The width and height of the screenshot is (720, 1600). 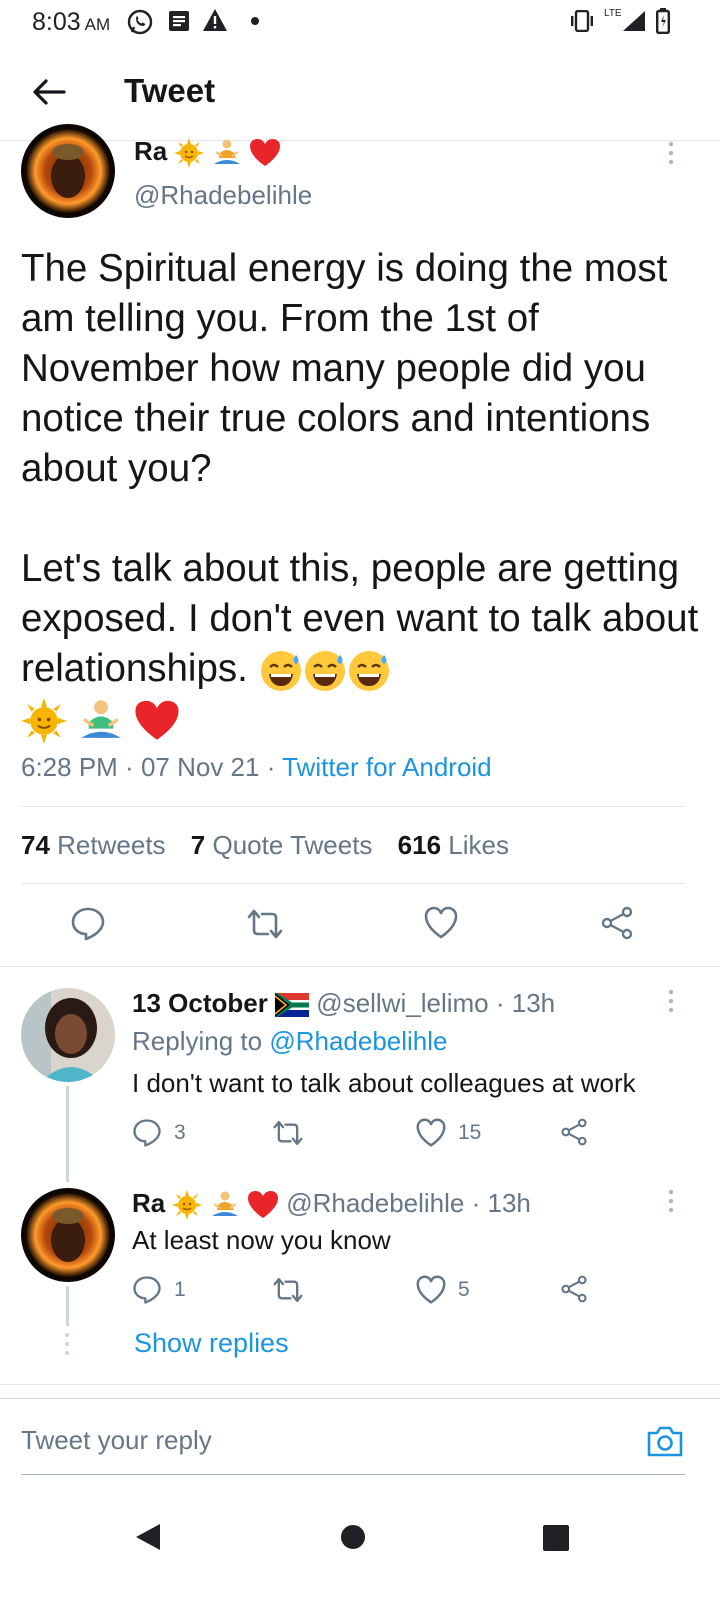 I want to click on tweet-stats: 74 Retweets 7 Quote Tweets 616 Likes, so click(x=274, y=845).